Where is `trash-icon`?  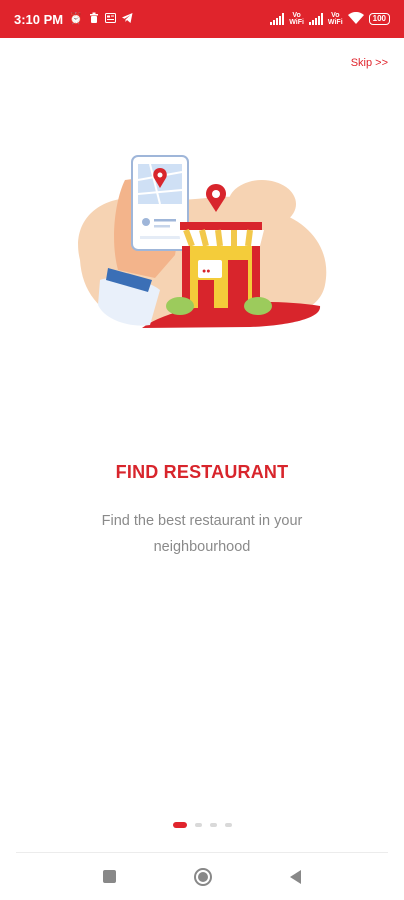 trash-icon is located at coordinates (94, 19).